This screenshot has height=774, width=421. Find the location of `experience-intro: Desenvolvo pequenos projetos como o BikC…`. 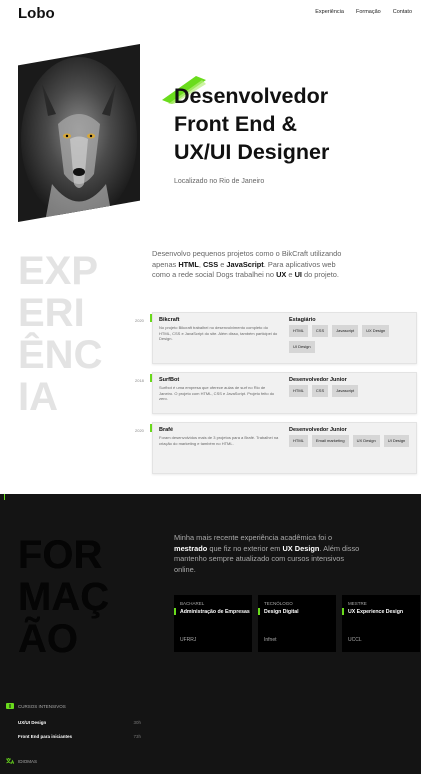

experience-intro: Desenvolvo pequenos projetos como o BikC… is located at coordinates (247, 264).